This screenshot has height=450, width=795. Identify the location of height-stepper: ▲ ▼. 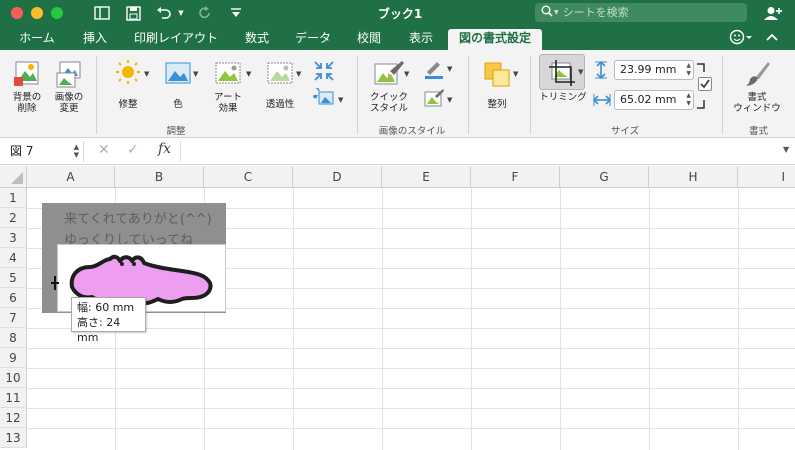
(688, 70).